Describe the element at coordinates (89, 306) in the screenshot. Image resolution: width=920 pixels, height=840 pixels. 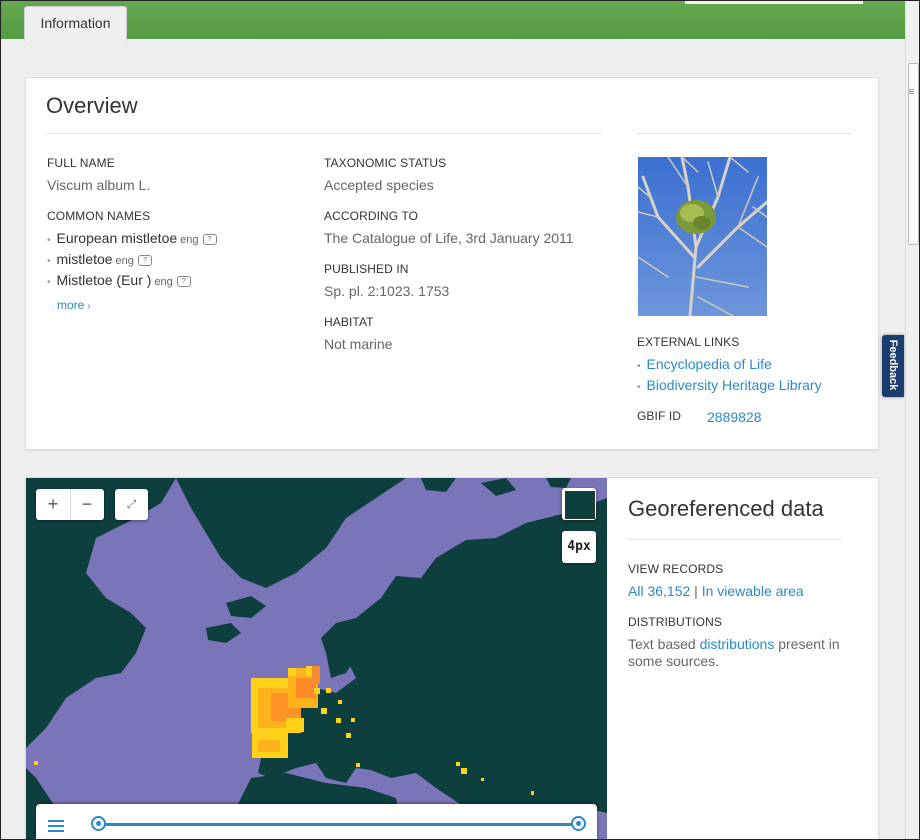
I see `chevron-right-icon: ›` at that location.